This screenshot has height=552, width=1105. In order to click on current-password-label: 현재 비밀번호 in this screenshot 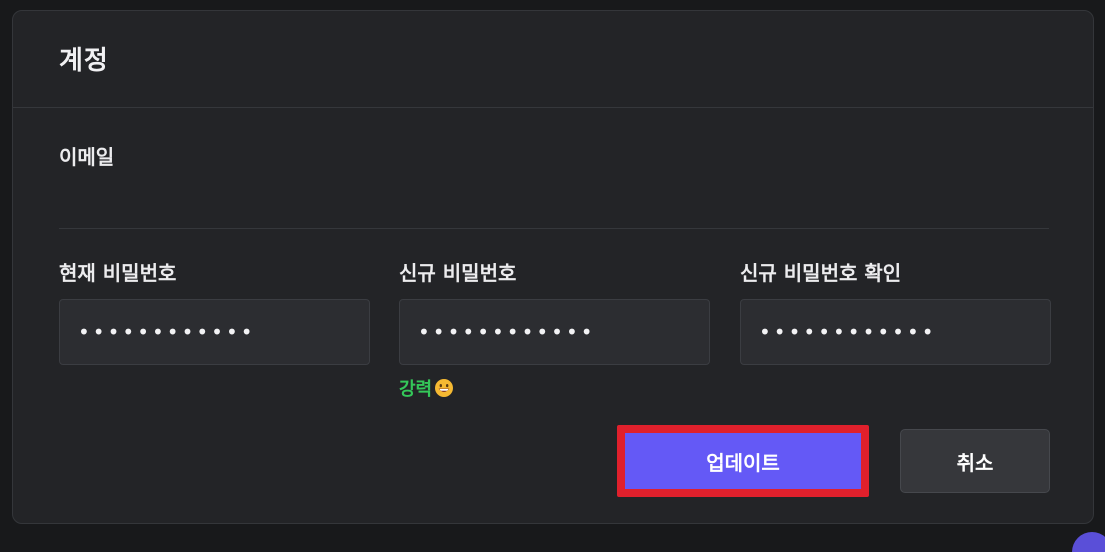, I will do `click(118, 273)`.